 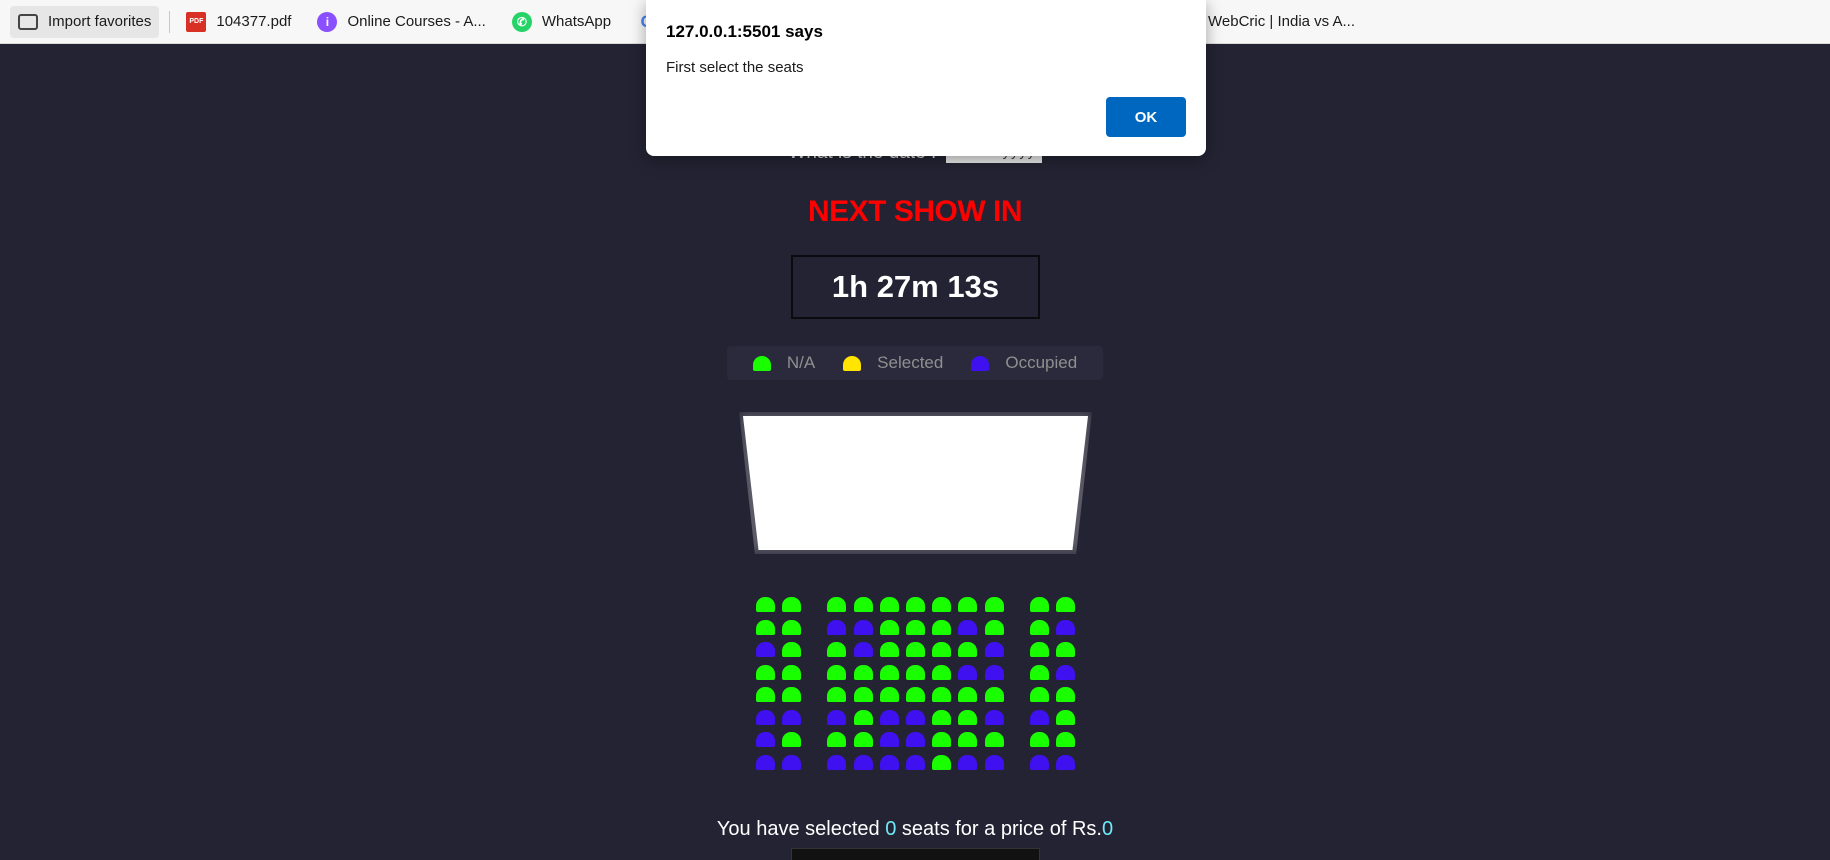 What do you see at coordinates (915, 854) in the screenshot?
I see `book-button` at bounding box center [915, 854].